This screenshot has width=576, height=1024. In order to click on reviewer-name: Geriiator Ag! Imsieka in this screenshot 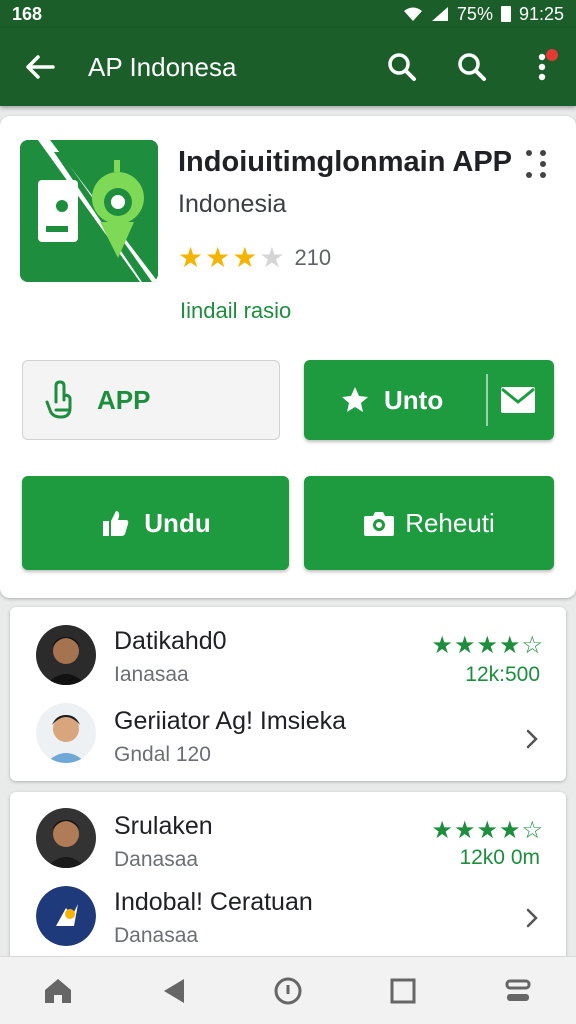, I will do `click(230, 721)`.